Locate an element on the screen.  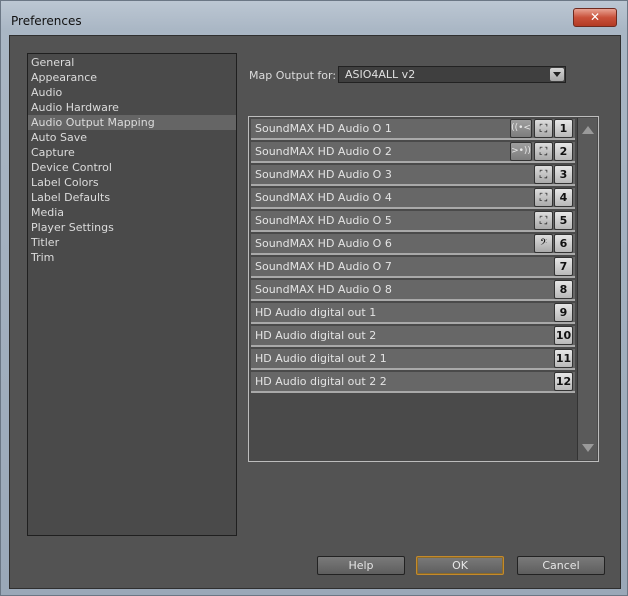
close-button: ✕ is located at coordinates (595, 17).